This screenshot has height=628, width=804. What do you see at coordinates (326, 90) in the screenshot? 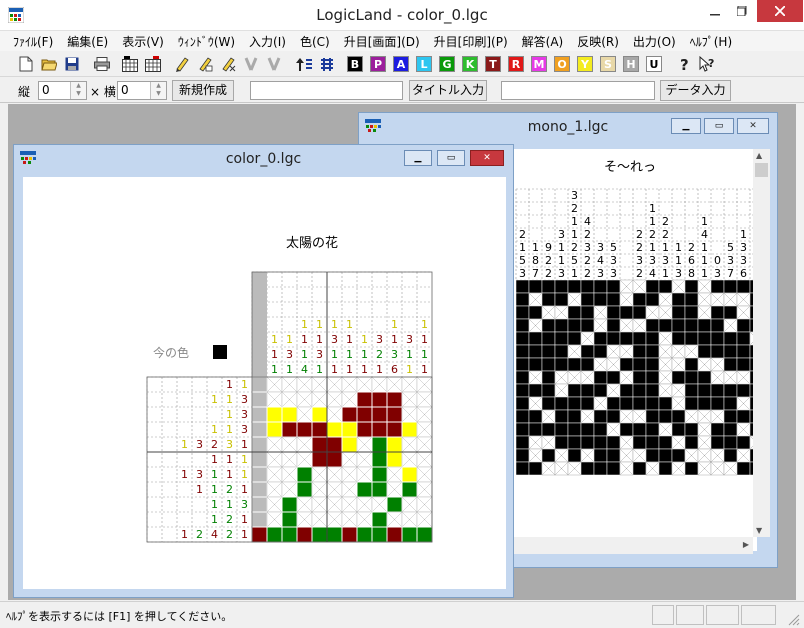
I see `title-input-field` at bounding box center [326, 90].